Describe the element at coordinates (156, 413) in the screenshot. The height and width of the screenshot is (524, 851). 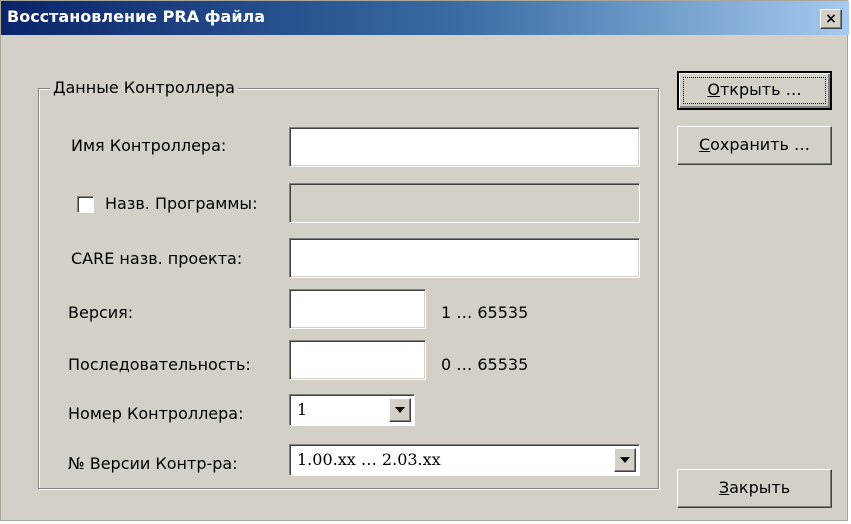
I see `controller-number-label: Номер Контроллера:` at that location.